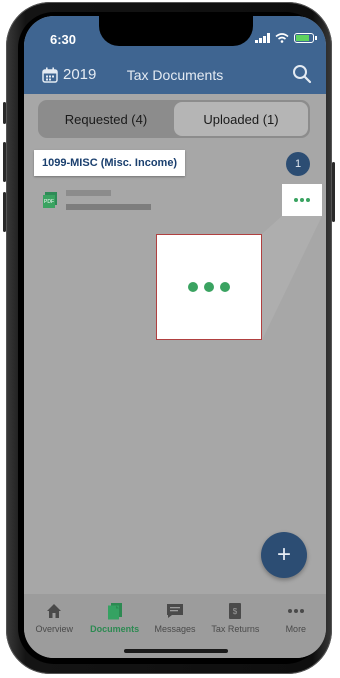 The width and height of the screenshot is (340, 678). Describe the element at coordinates (115, 629) in the screenshot. I see `tab-label: Documents` at that location.